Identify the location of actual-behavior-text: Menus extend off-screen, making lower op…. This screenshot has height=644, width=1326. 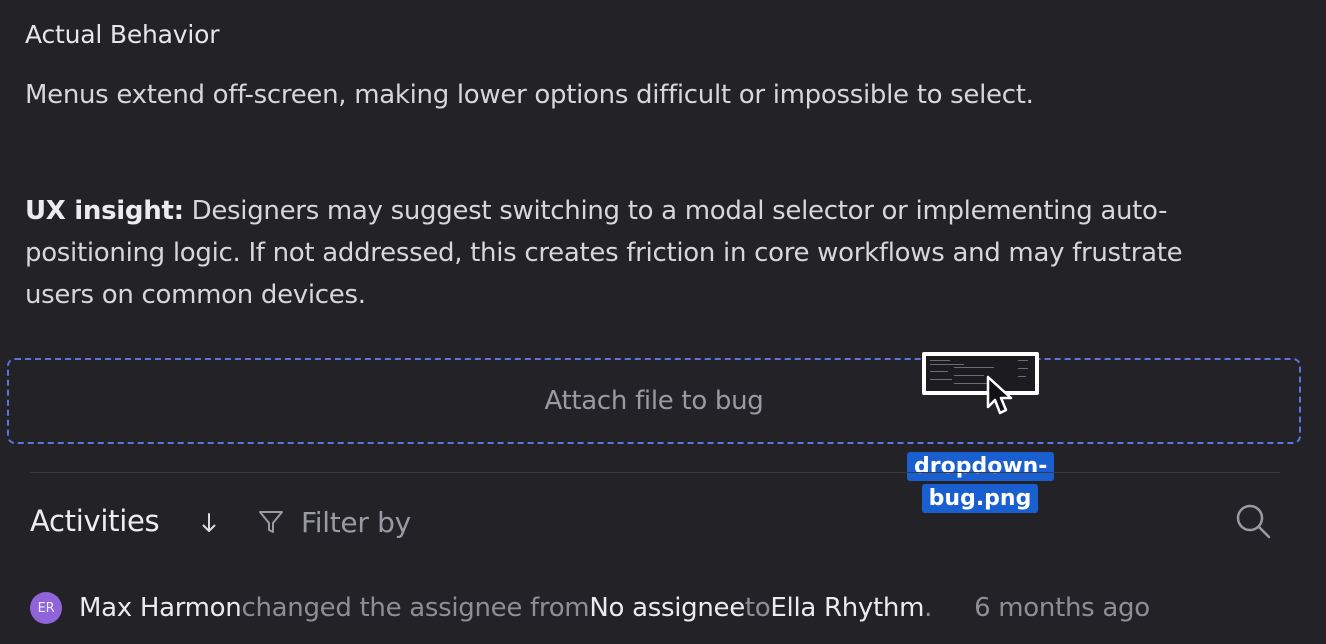
(529, 95).